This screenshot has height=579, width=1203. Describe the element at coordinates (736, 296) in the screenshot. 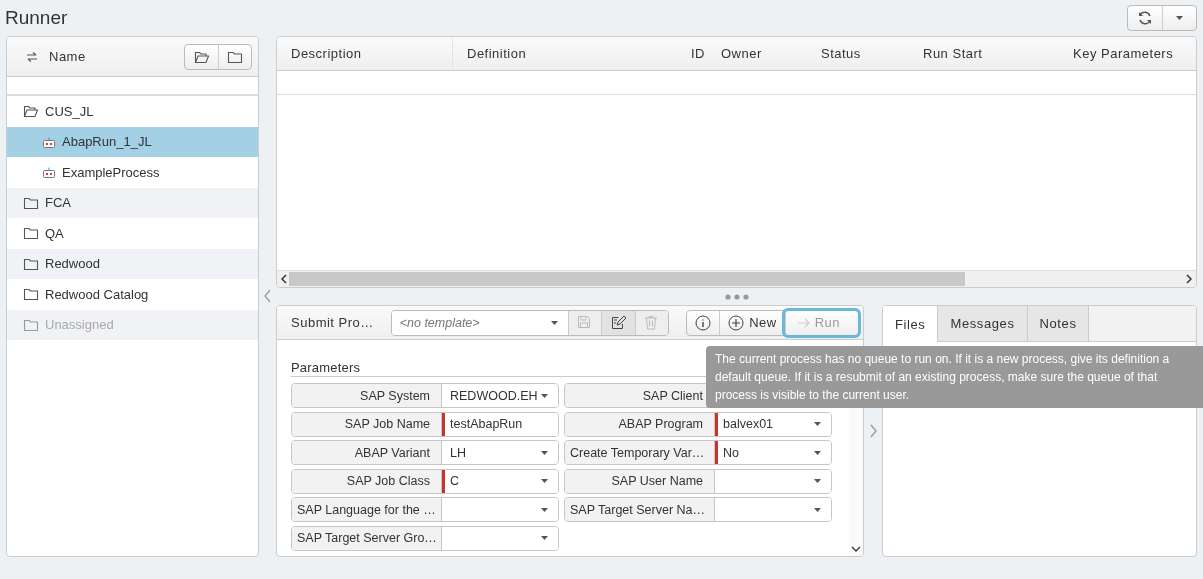

I see `splitter-handle-icon` at that location.